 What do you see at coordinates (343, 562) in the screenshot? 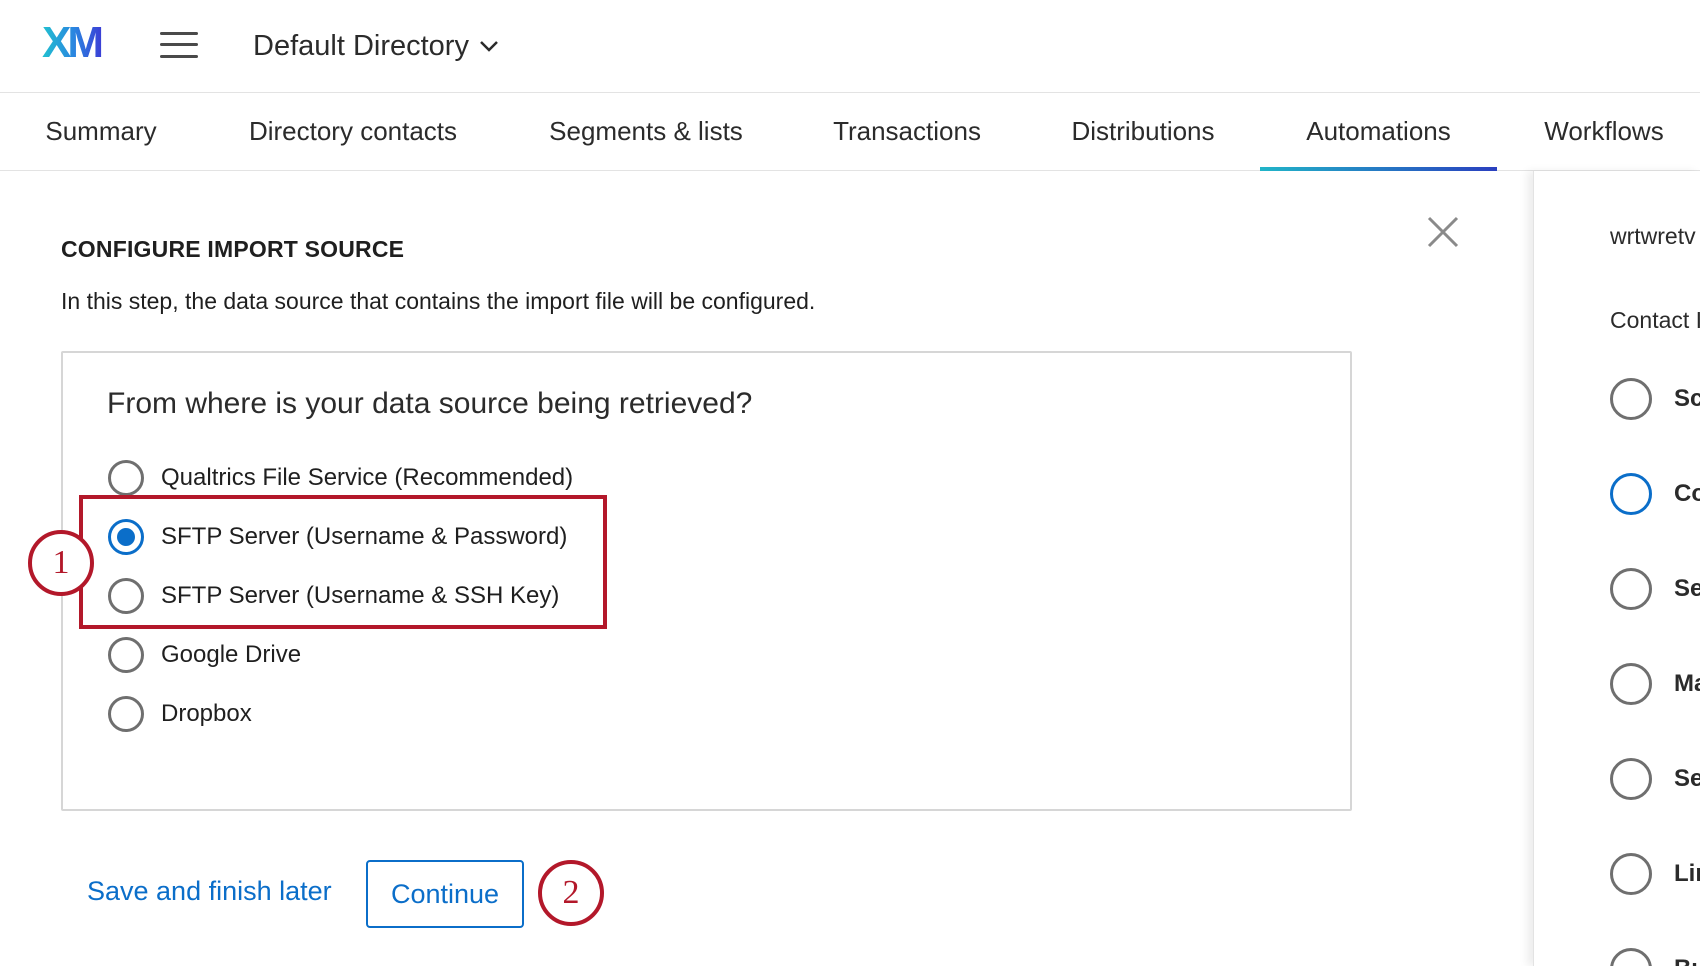
I see `highlight-box` at bounding box center [343, 562].